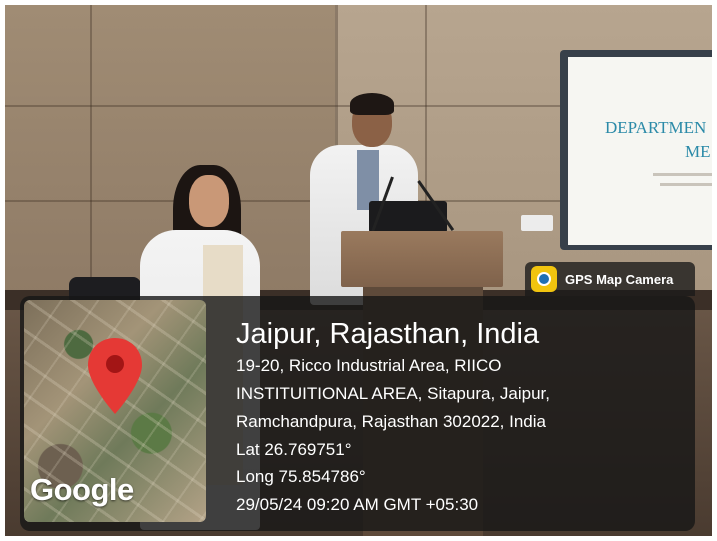 The height and width of the screenshot is (541, 717). Describe the element at coordinates (357, 504) in the screenshot. I see `timestamp-text: 29/05/24 09:20 AM GMT +05:30` at that location.